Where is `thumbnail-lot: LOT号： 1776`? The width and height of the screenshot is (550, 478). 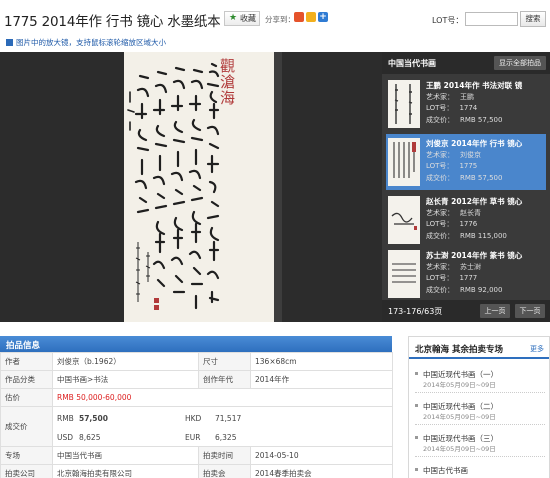 thumbnail-lot: LOT号： 1776 is located at coordinates (452, 224).